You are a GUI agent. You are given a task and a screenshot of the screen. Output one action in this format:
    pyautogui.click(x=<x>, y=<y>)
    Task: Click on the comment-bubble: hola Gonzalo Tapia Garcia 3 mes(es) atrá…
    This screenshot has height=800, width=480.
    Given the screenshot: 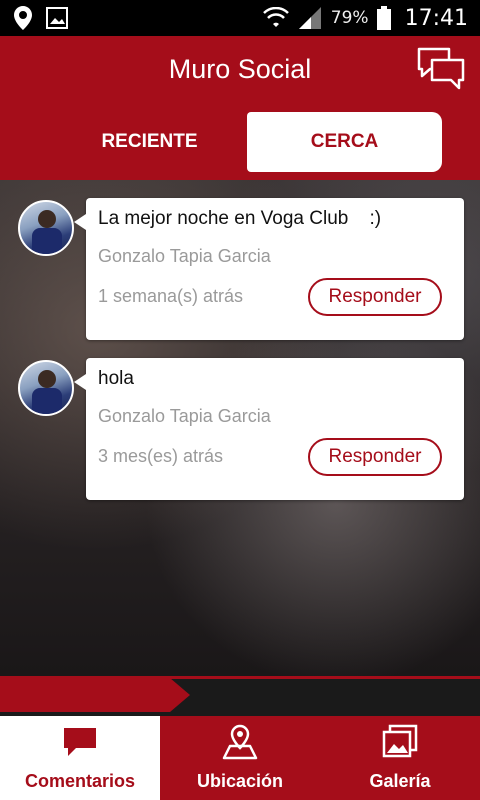 What is the action you would take?
    pyautogui.click(x=269, y=429)
    